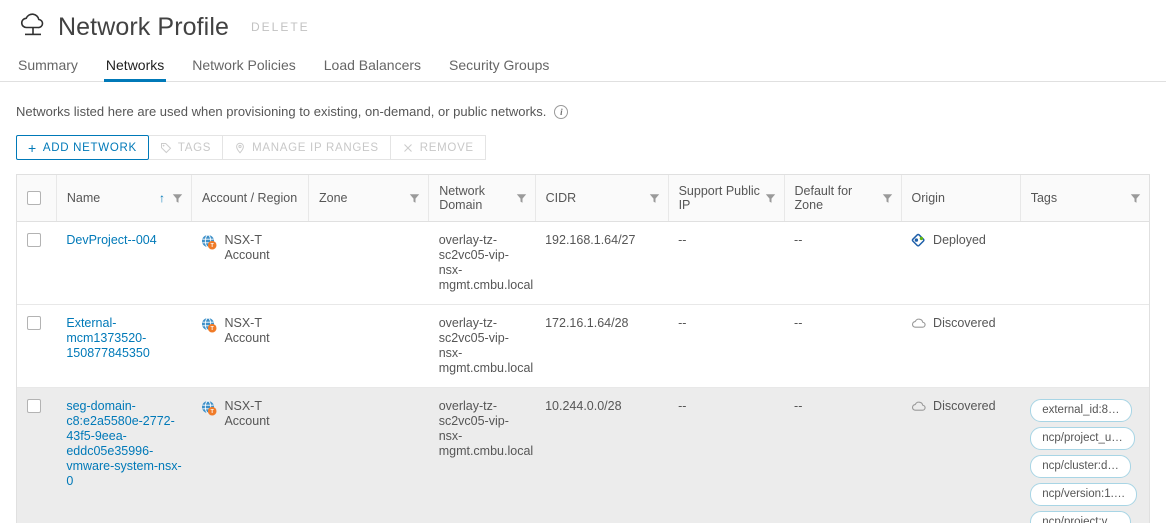 This screenshot has height=523, width=1166. What do you see at coordinates (1044, 198) in the screenshot?
I see `th-tags-label: Tags` at bounding box center [1044, 198].